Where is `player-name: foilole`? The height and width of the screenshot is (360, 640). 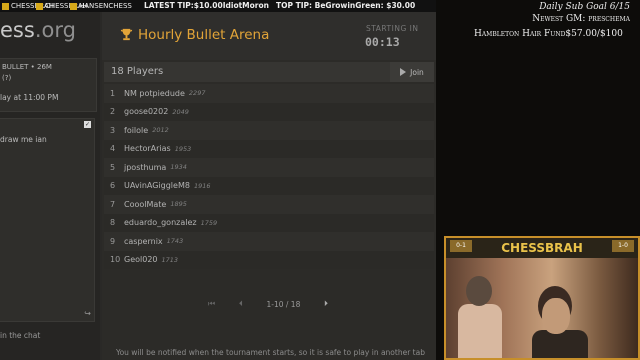 player-name: foilole is located at coordinates (136, 130).